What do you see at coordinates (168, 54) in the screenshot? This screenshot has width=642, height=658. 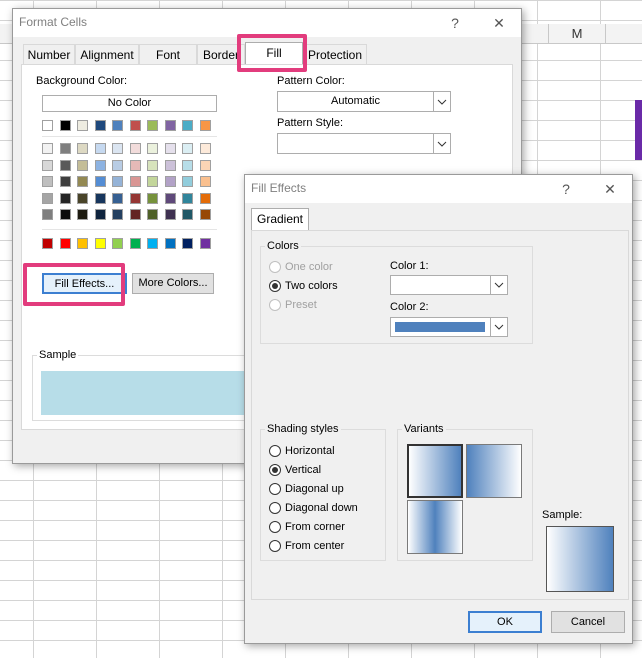 I see `tab-font: Font` at bounding box center [168, 54].